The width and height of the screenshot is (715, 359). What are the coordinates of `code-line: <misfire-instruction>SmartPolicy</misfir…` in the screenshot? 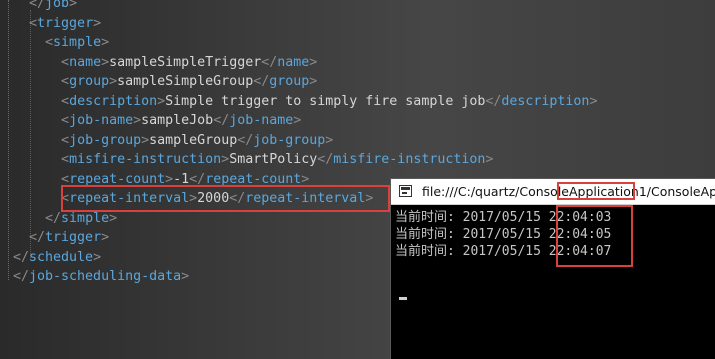 It's located at (253, 159).